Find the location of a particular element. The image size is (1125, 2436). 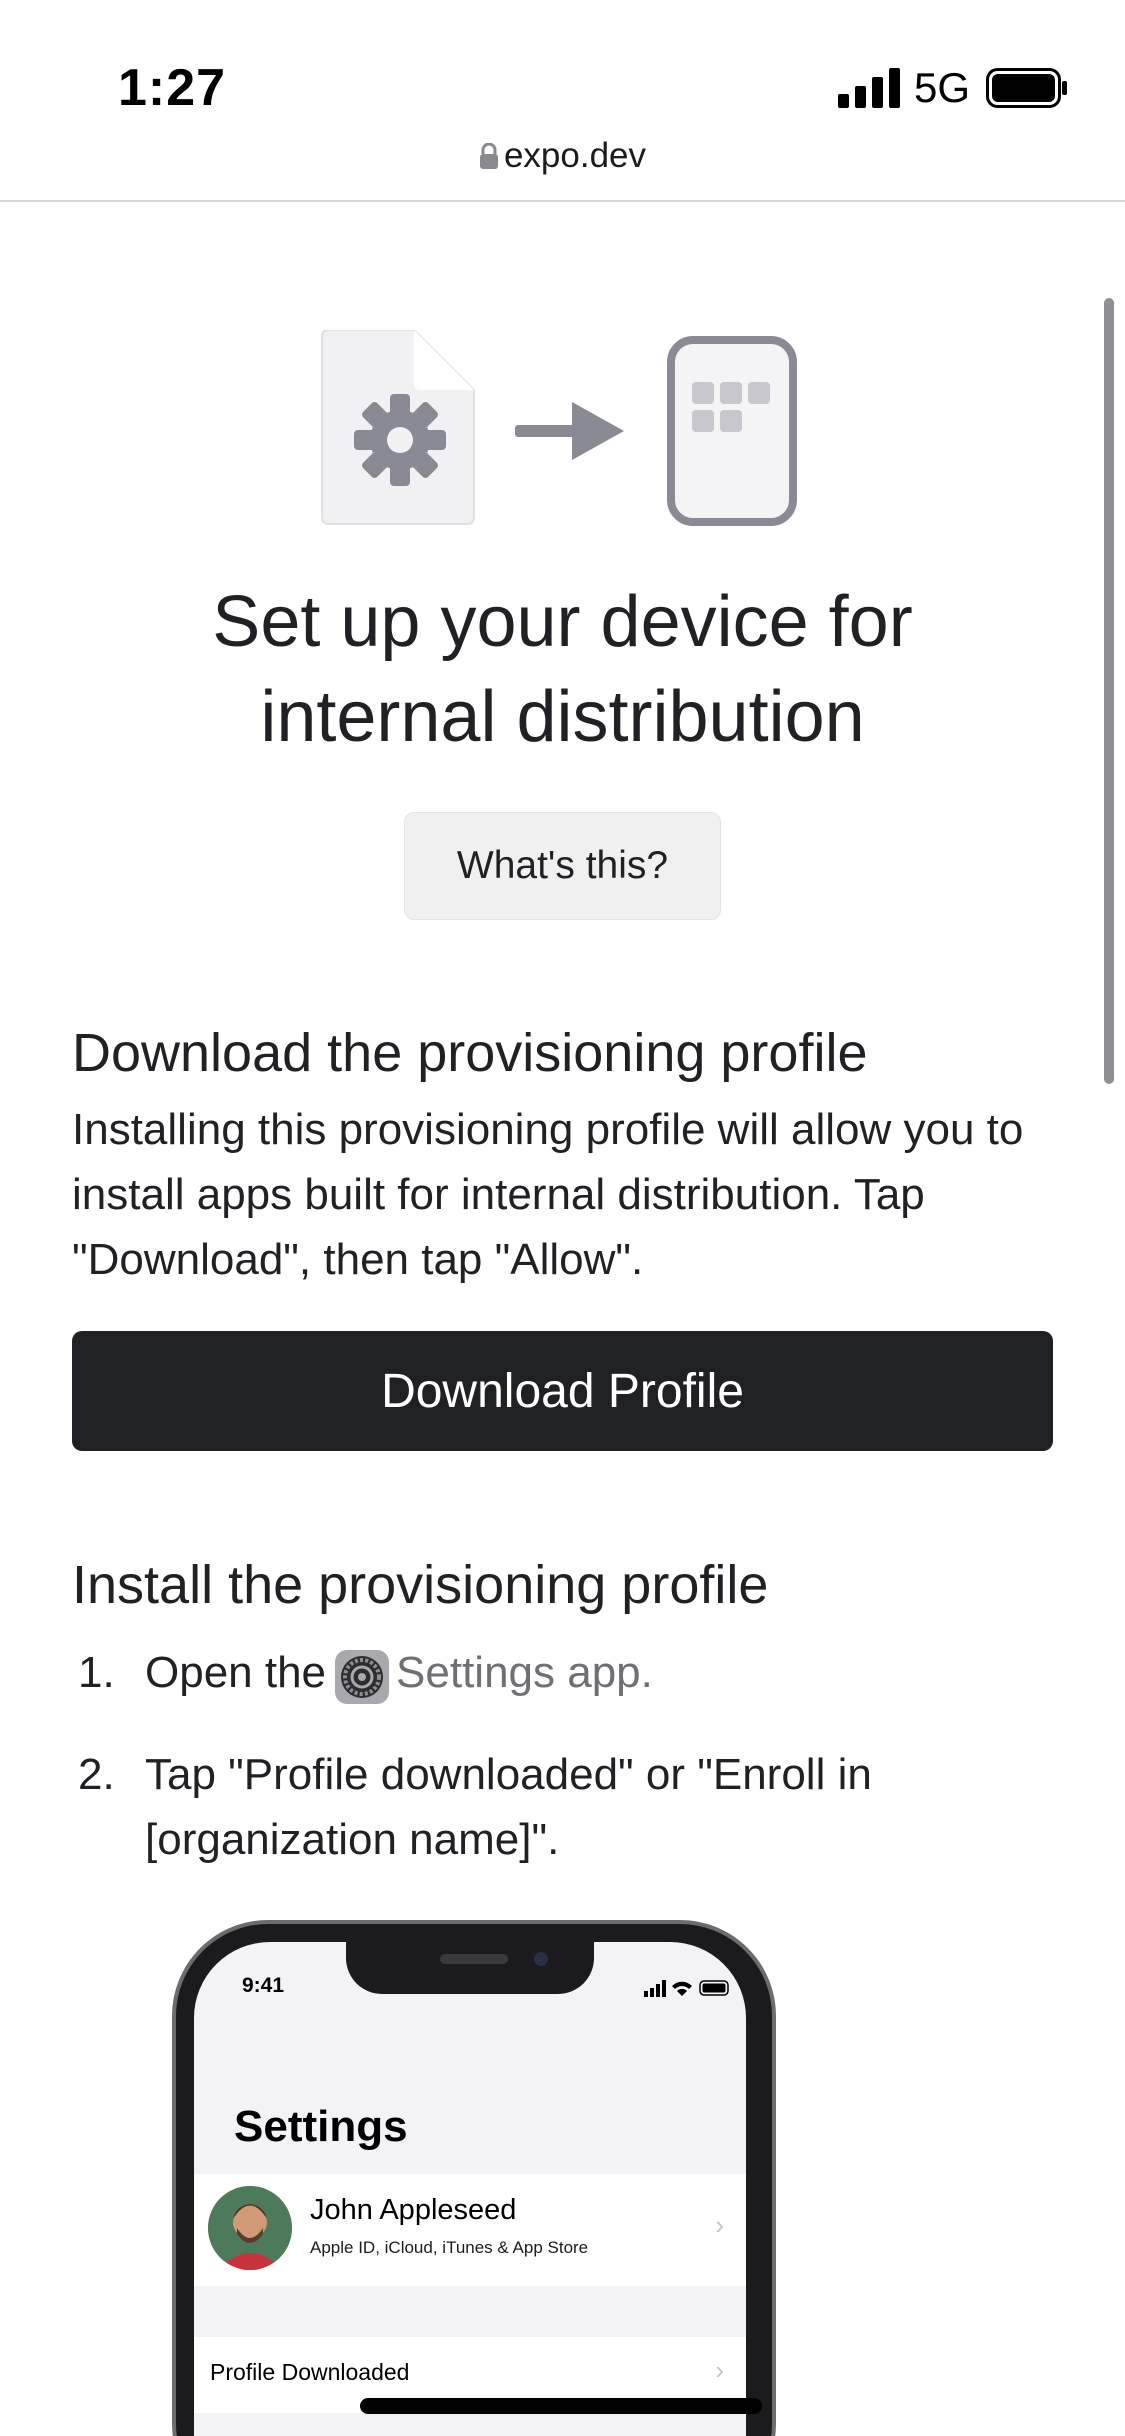

phone-time: 9:41 is located at coordinates (263, 1985).